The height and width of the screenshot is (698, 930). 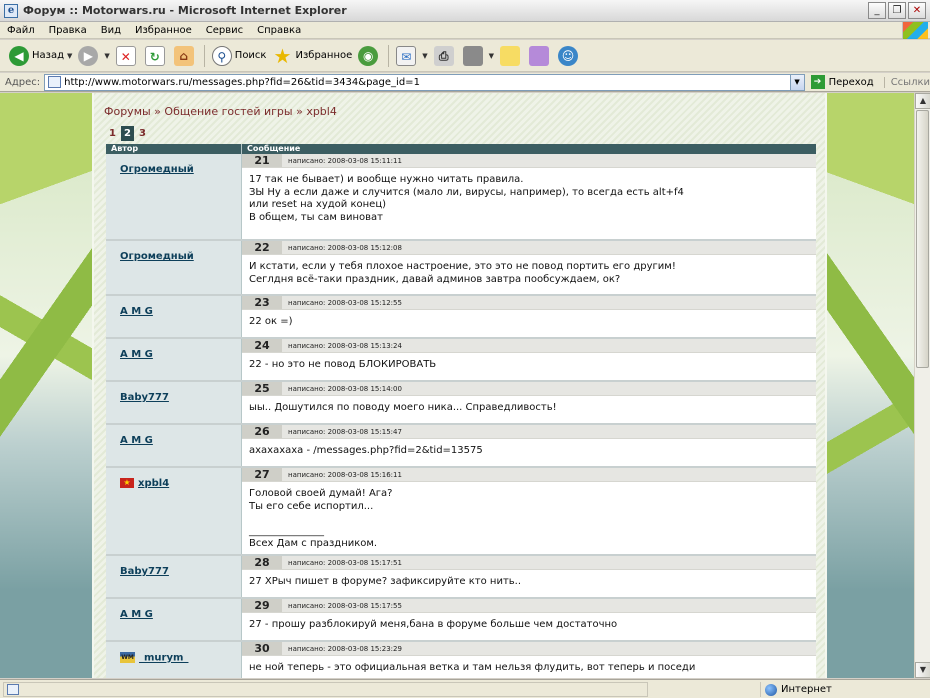 What do you see at coordinates (345, 474) in the screenshot?
I see `post-timestamp: написано: 2008-03-08 15:16:11` at bounding box center [345, 474].